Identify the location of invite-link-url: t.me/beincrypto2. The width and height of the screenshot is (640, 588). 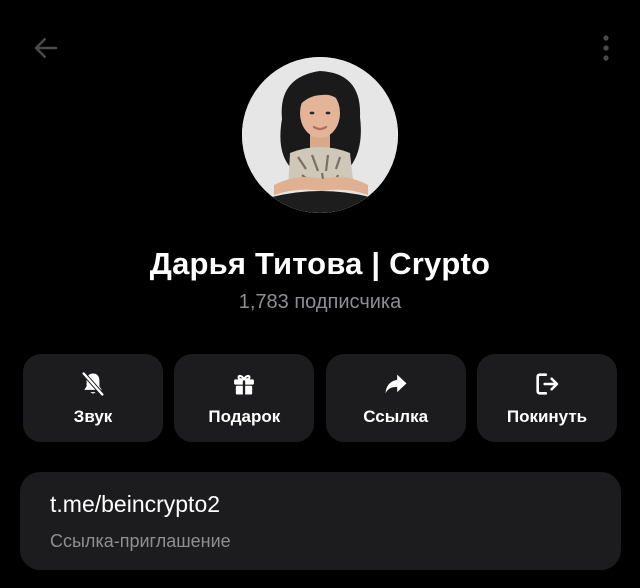
(135, 504).